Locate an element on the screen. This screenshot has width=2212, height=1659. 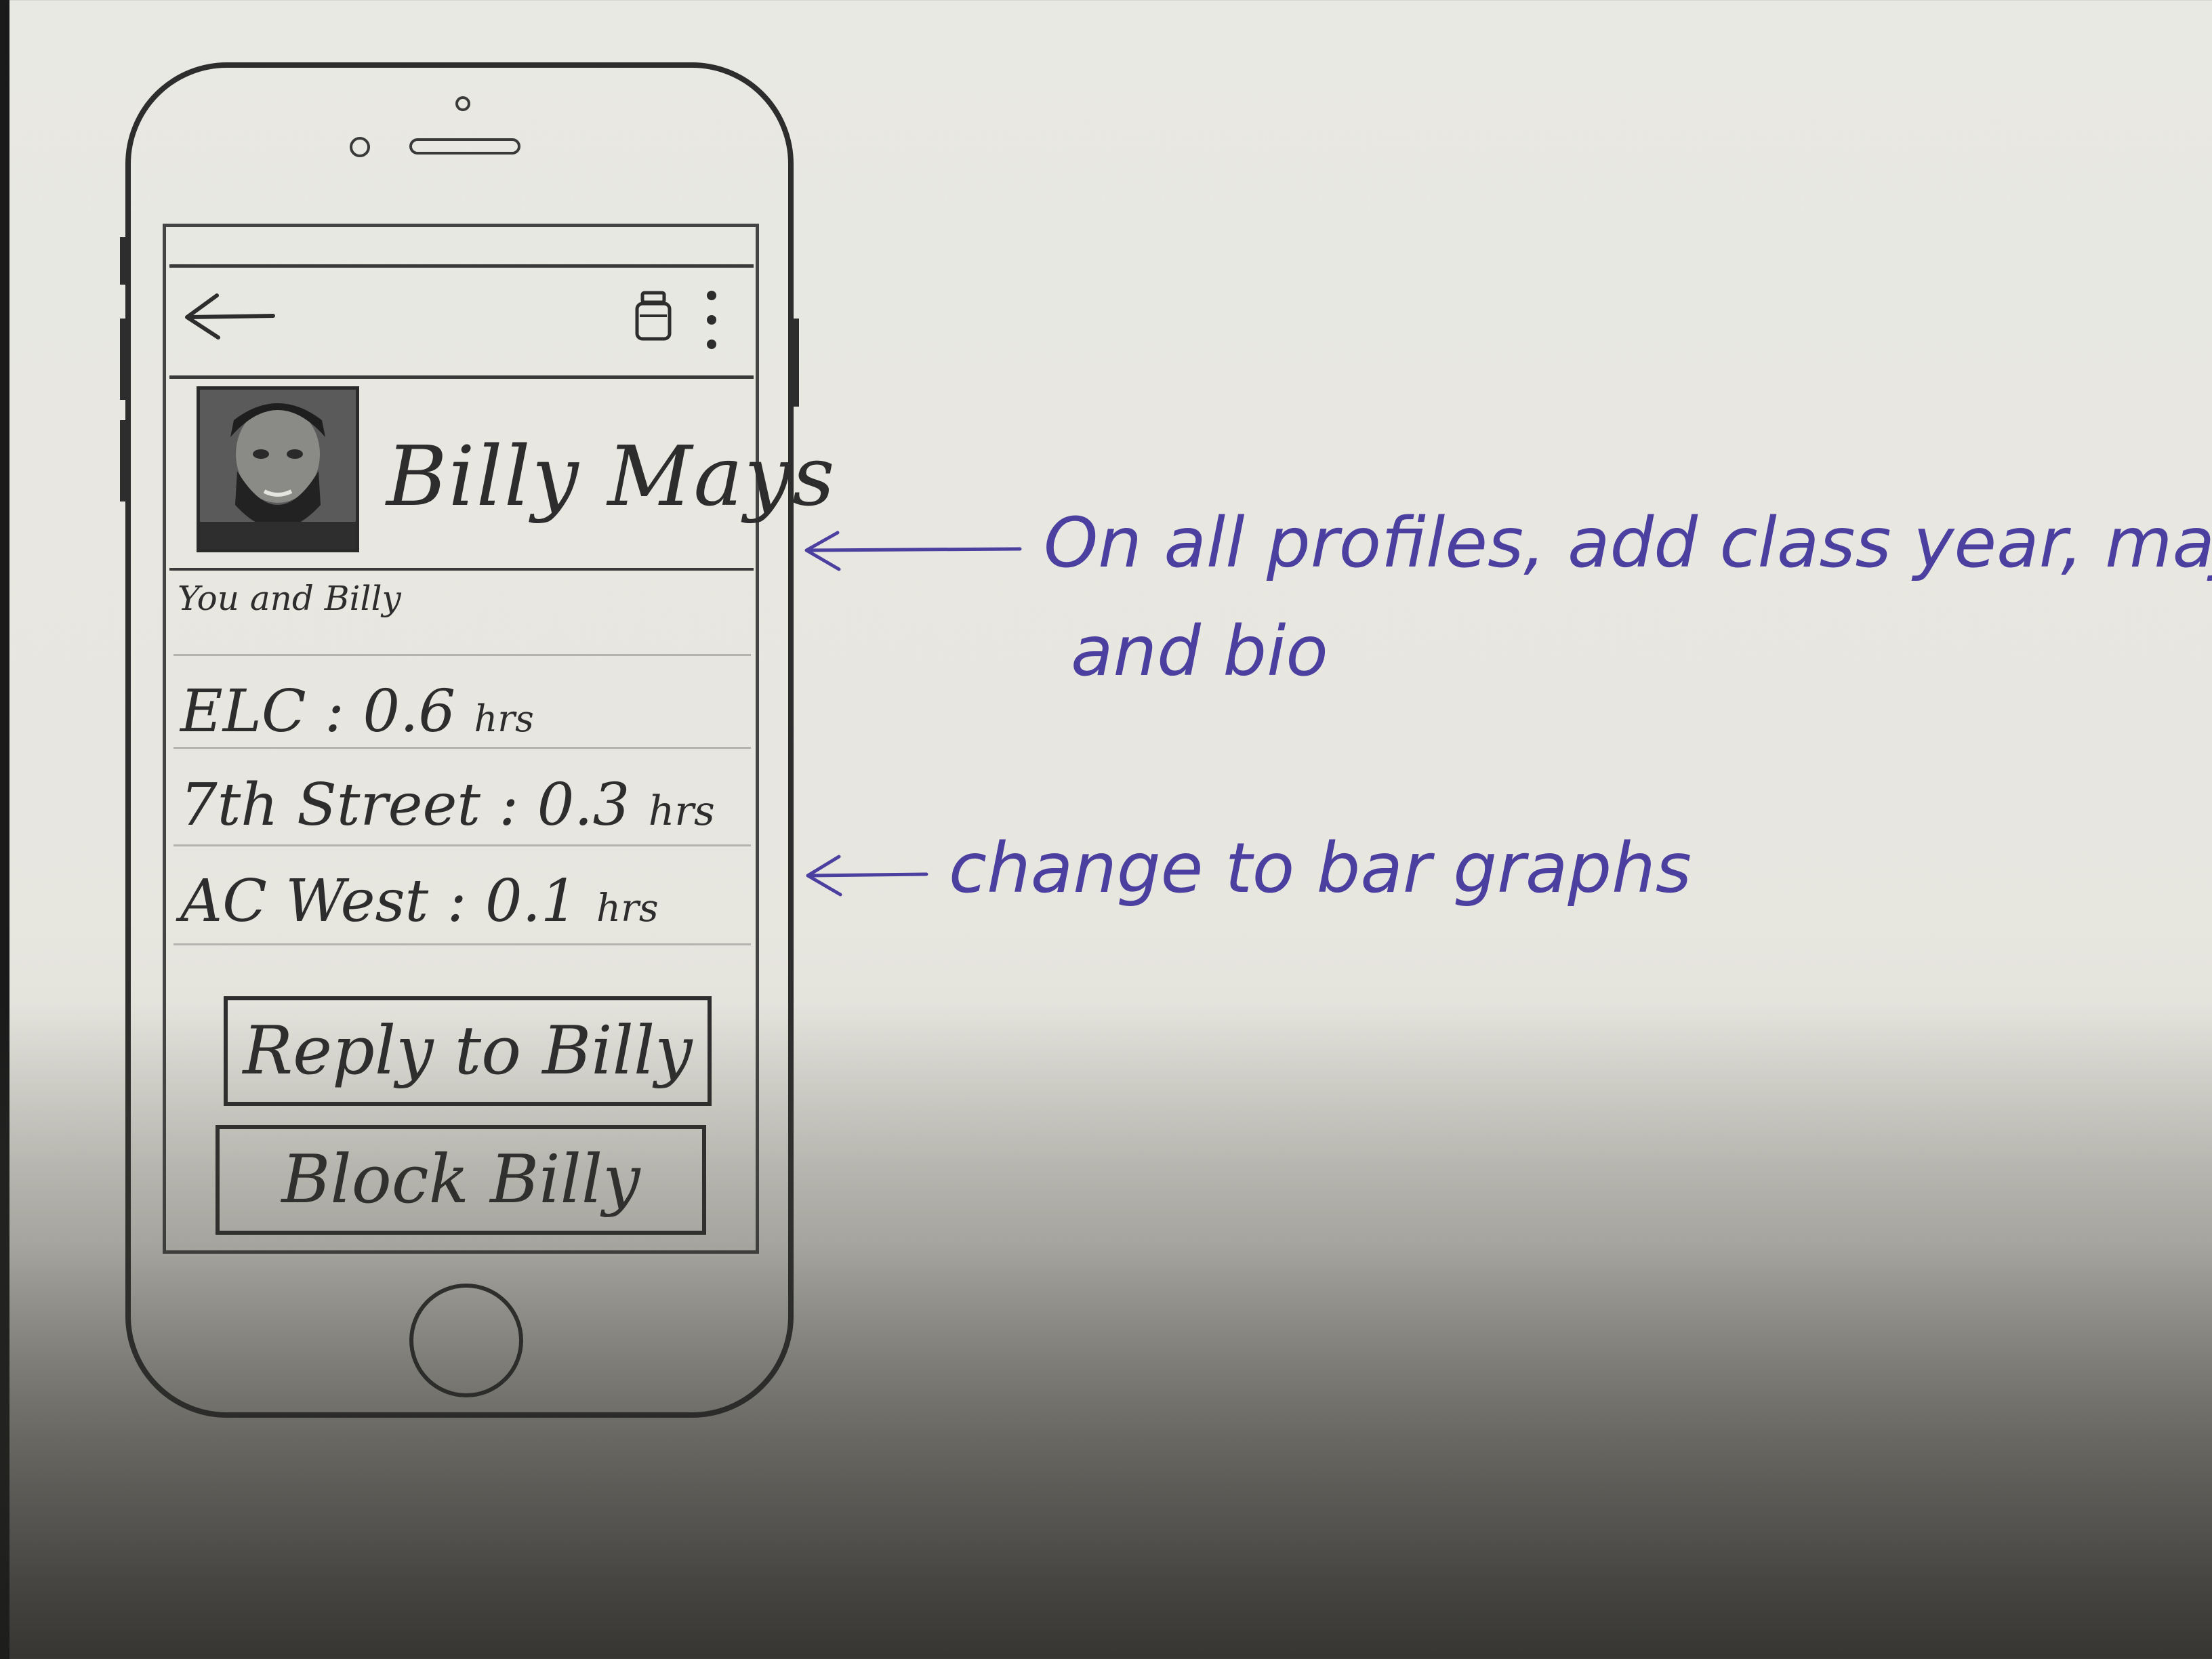
reply-button-label: Reply to Billy is located at coordinates (468, 1051).